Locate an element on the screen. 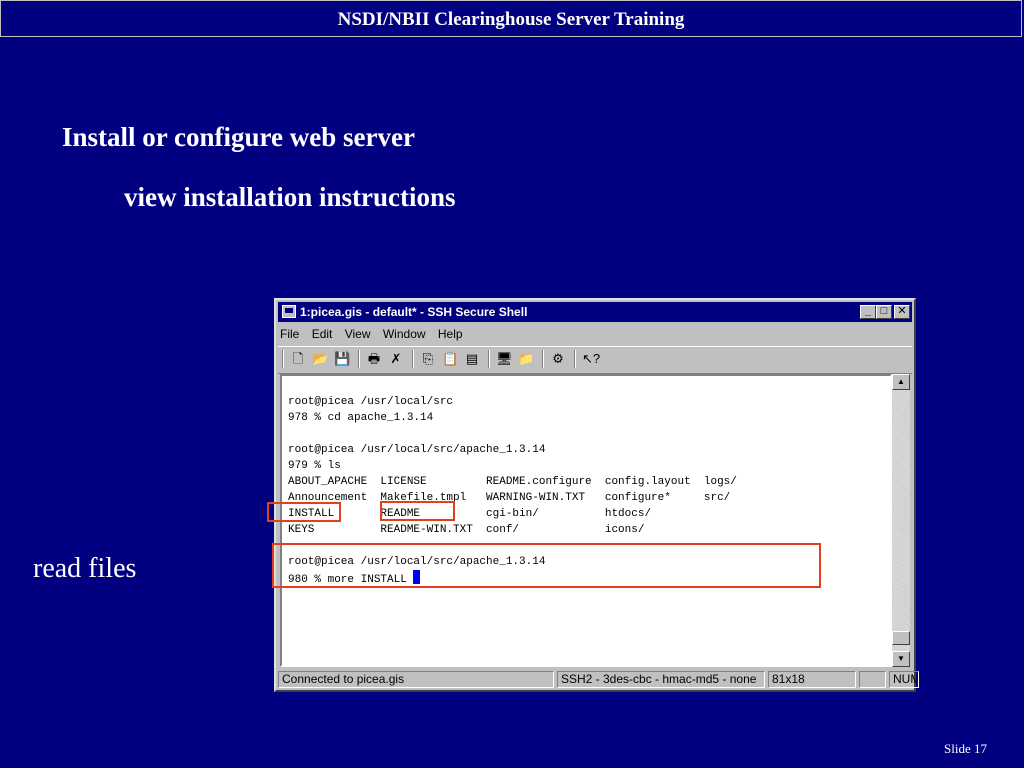 This screenshot has height=768, width=1024. settings-icon: 📁 is located at coordinates (526, 359).